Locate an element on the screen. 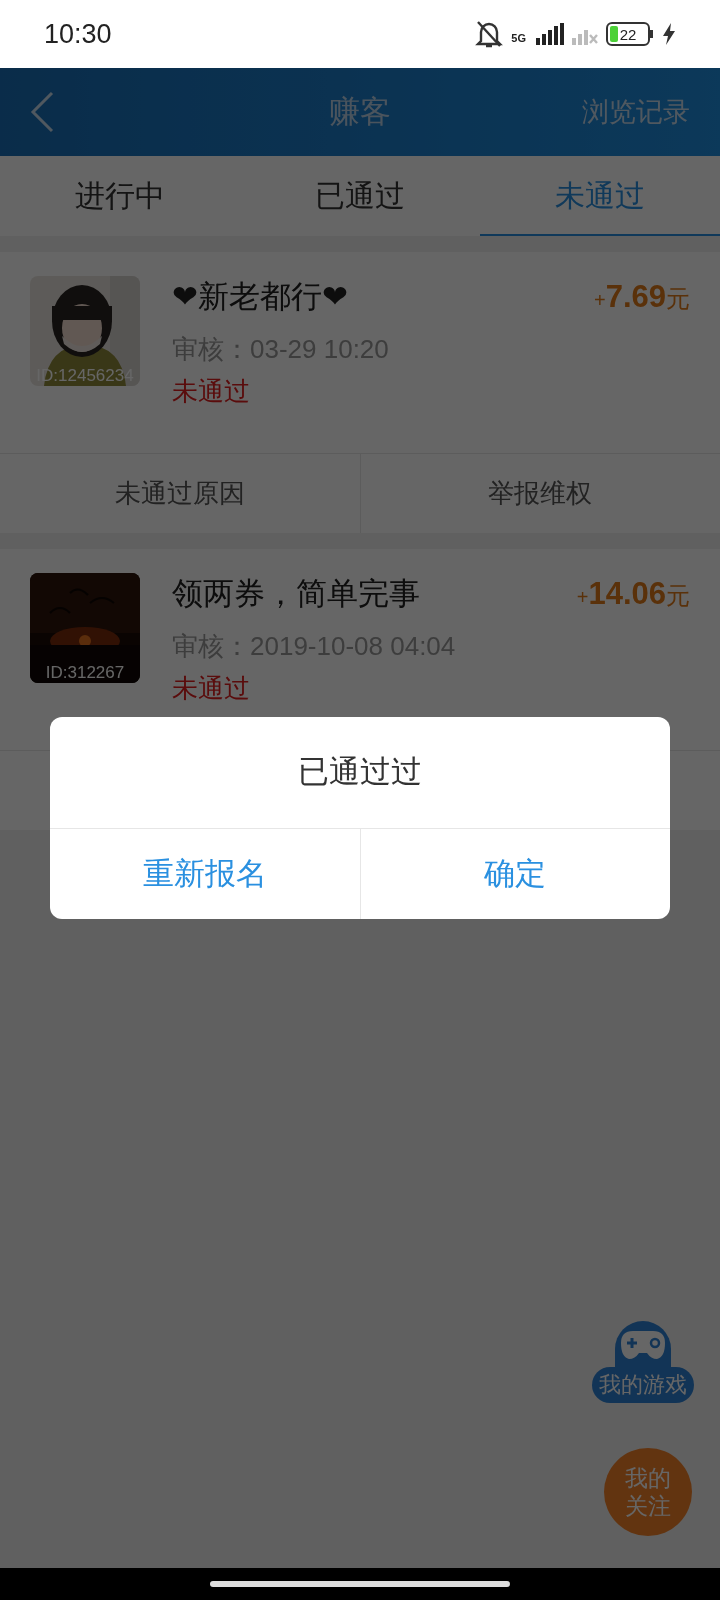 This screenshot has width=720, height=1600. battery-icon is located at coordinates (630, 34).